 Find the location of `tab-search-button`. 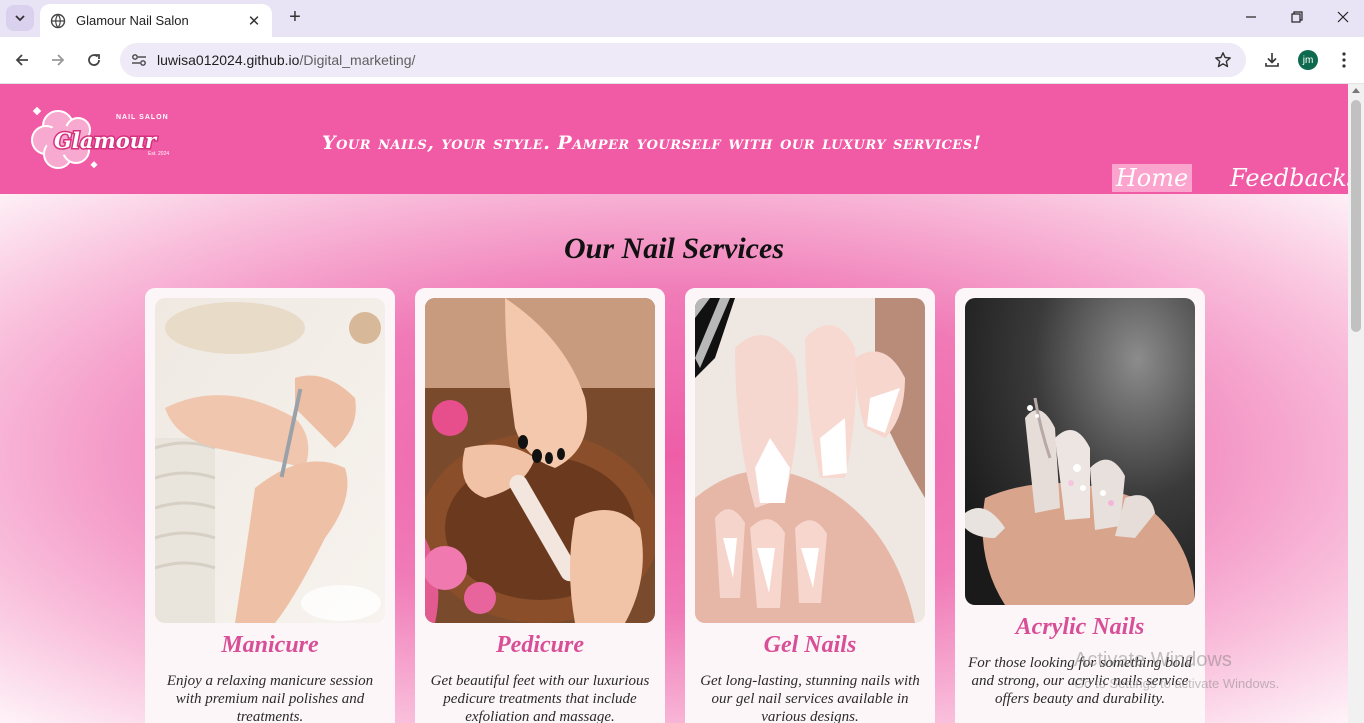

tab-search-button is located at coordinates (20, 18).